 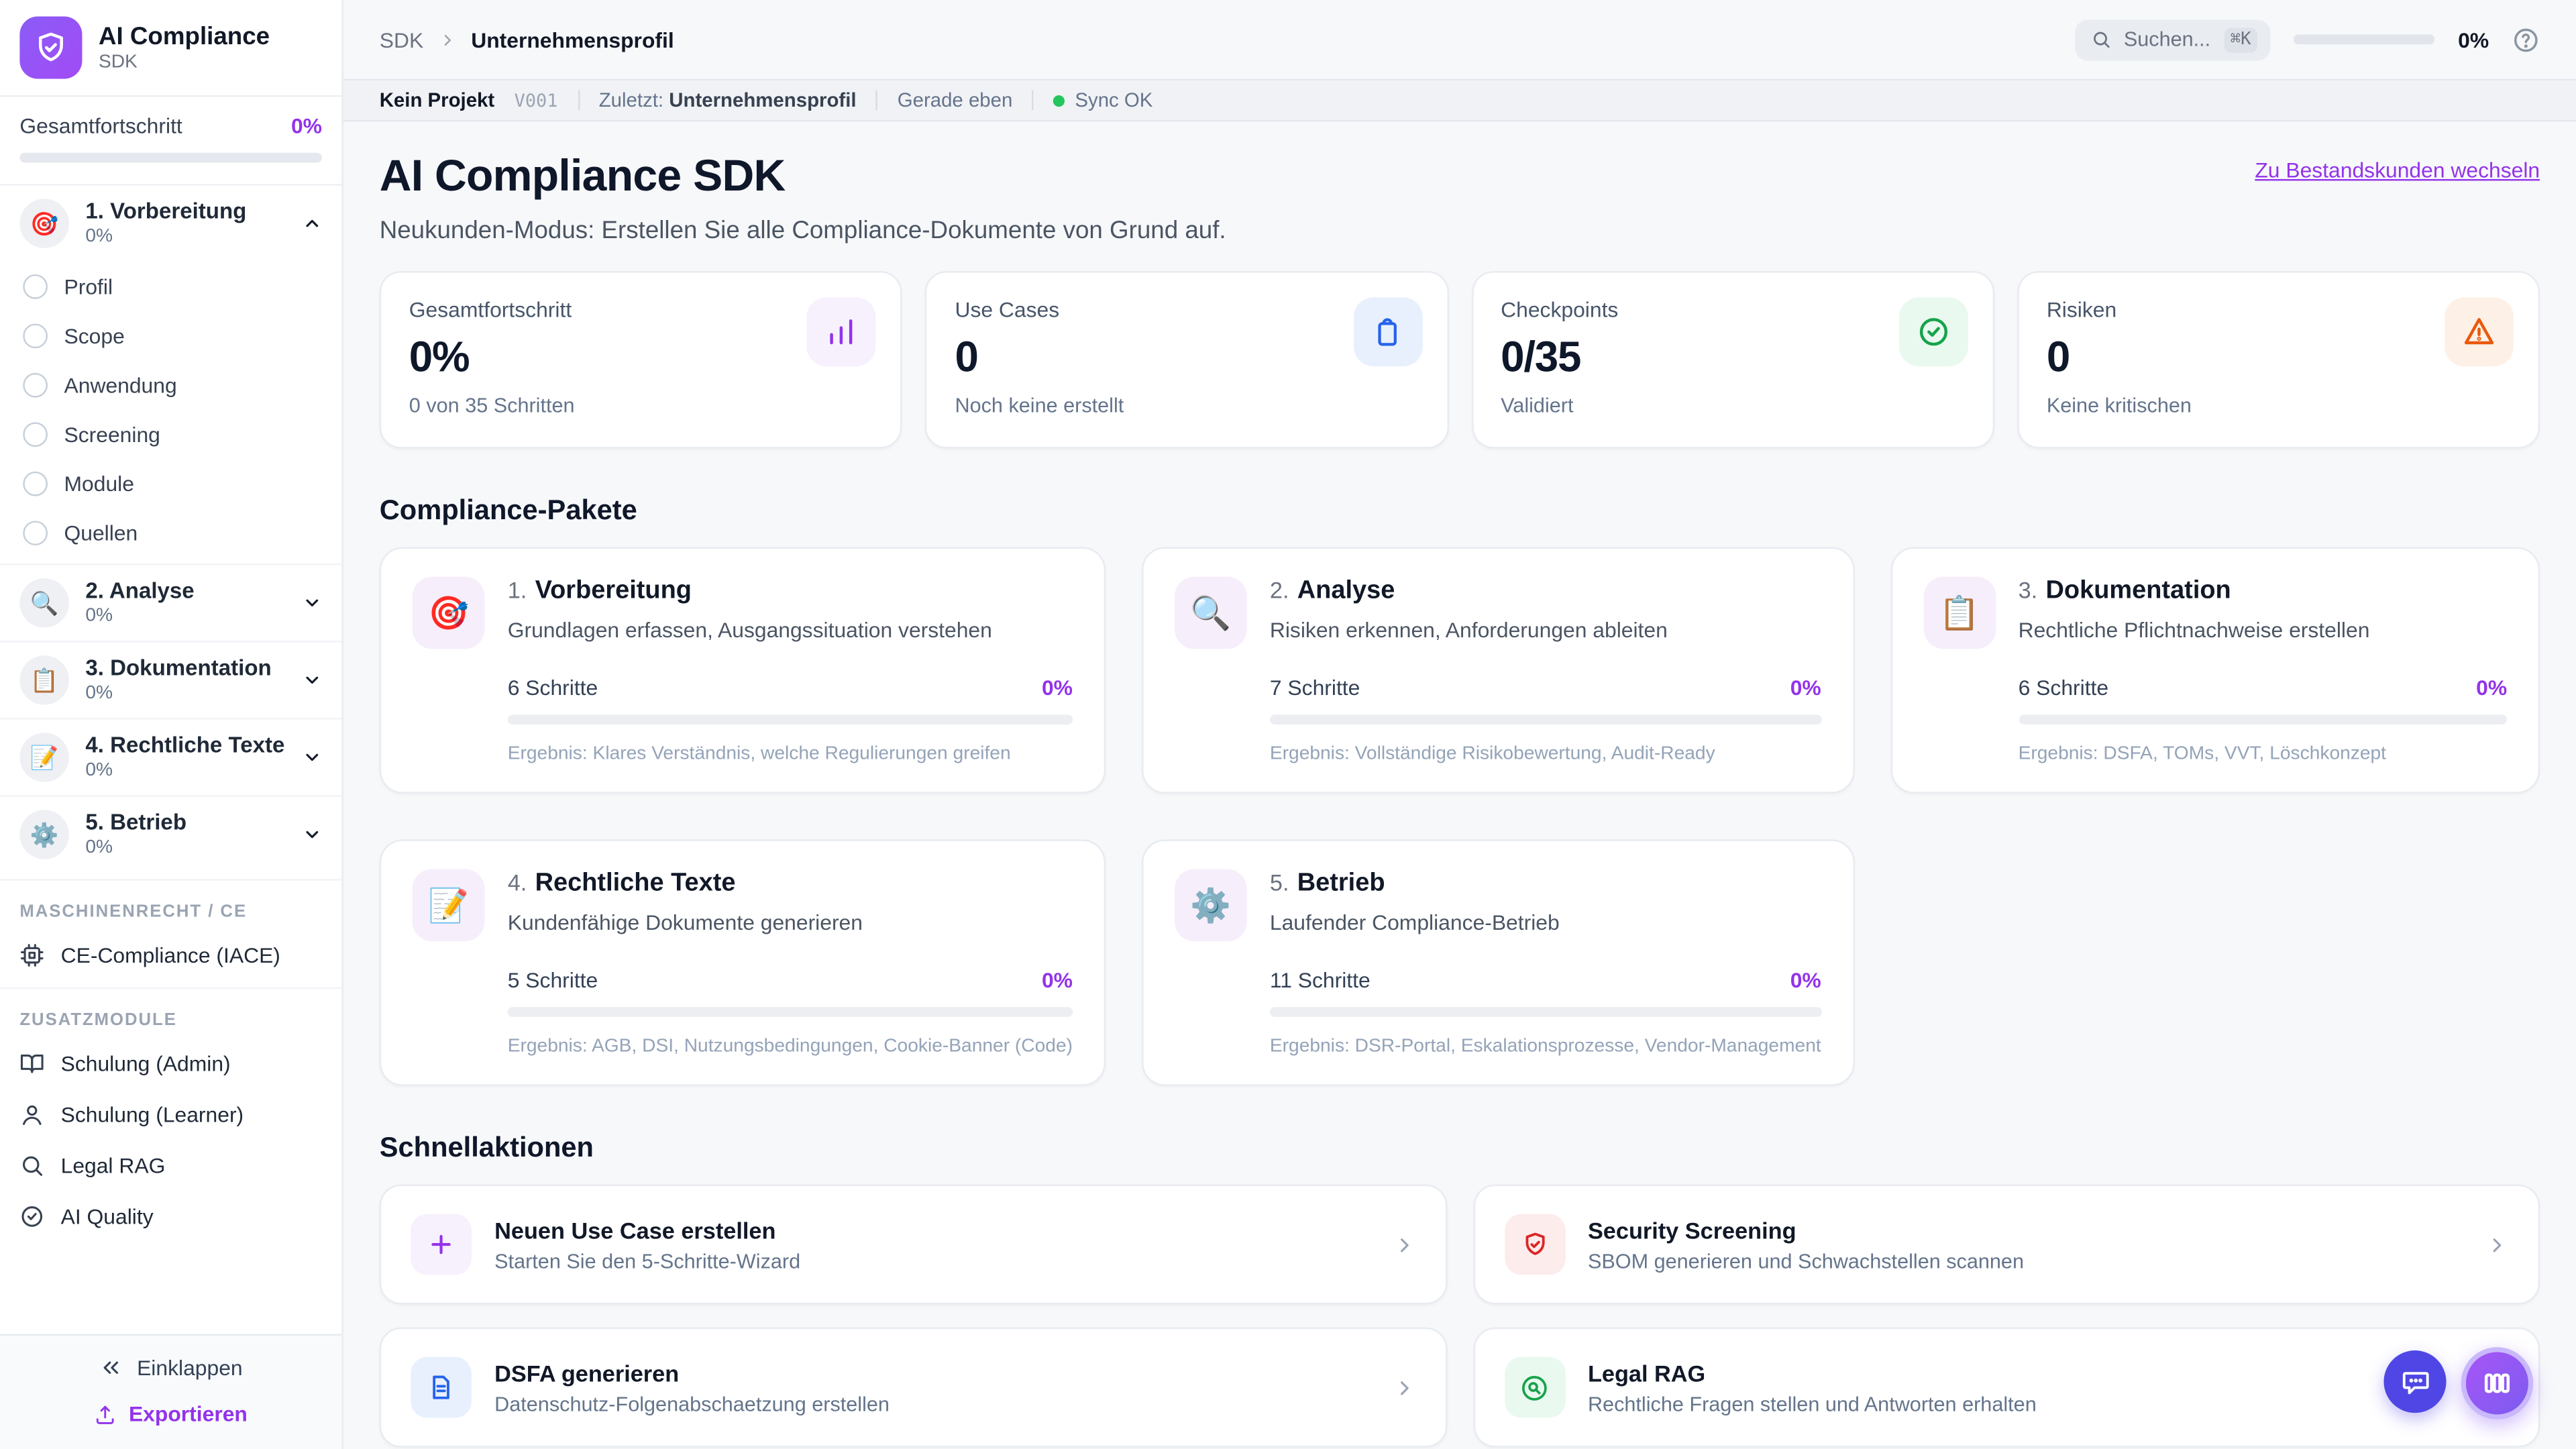 I want to click on sidebar-item-anwendung: Anwendung, so click(x=170, y=384).